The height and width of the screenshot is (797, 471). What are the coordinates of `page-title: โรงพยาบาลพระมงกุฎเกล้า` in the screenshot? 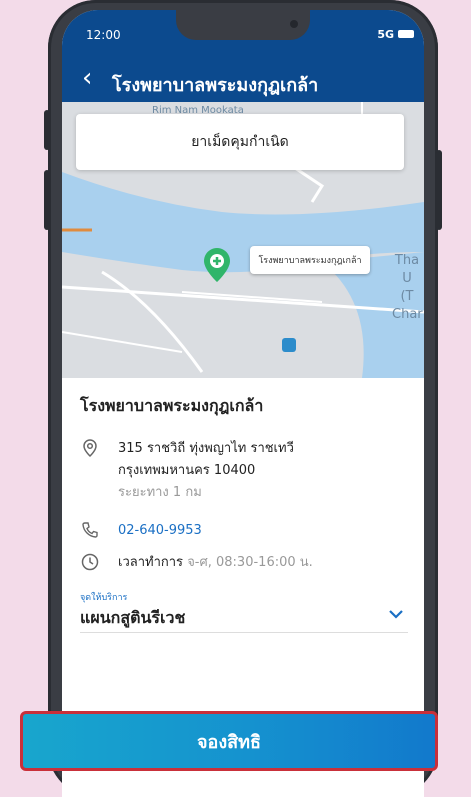 It's located at (215, 85).